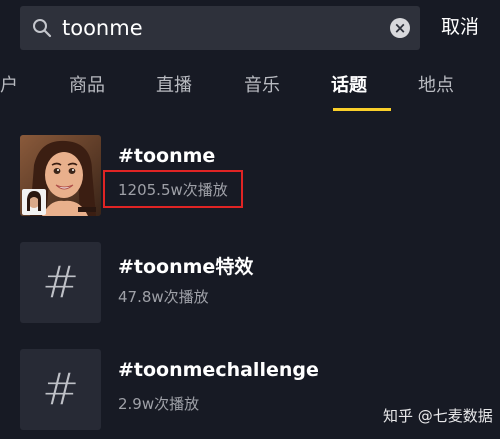 The image size is (500, 439). What do you see at coordinates (400, 28) in the screenshot?
I see `clear-icon: ×` at bounding box center [400, 28].